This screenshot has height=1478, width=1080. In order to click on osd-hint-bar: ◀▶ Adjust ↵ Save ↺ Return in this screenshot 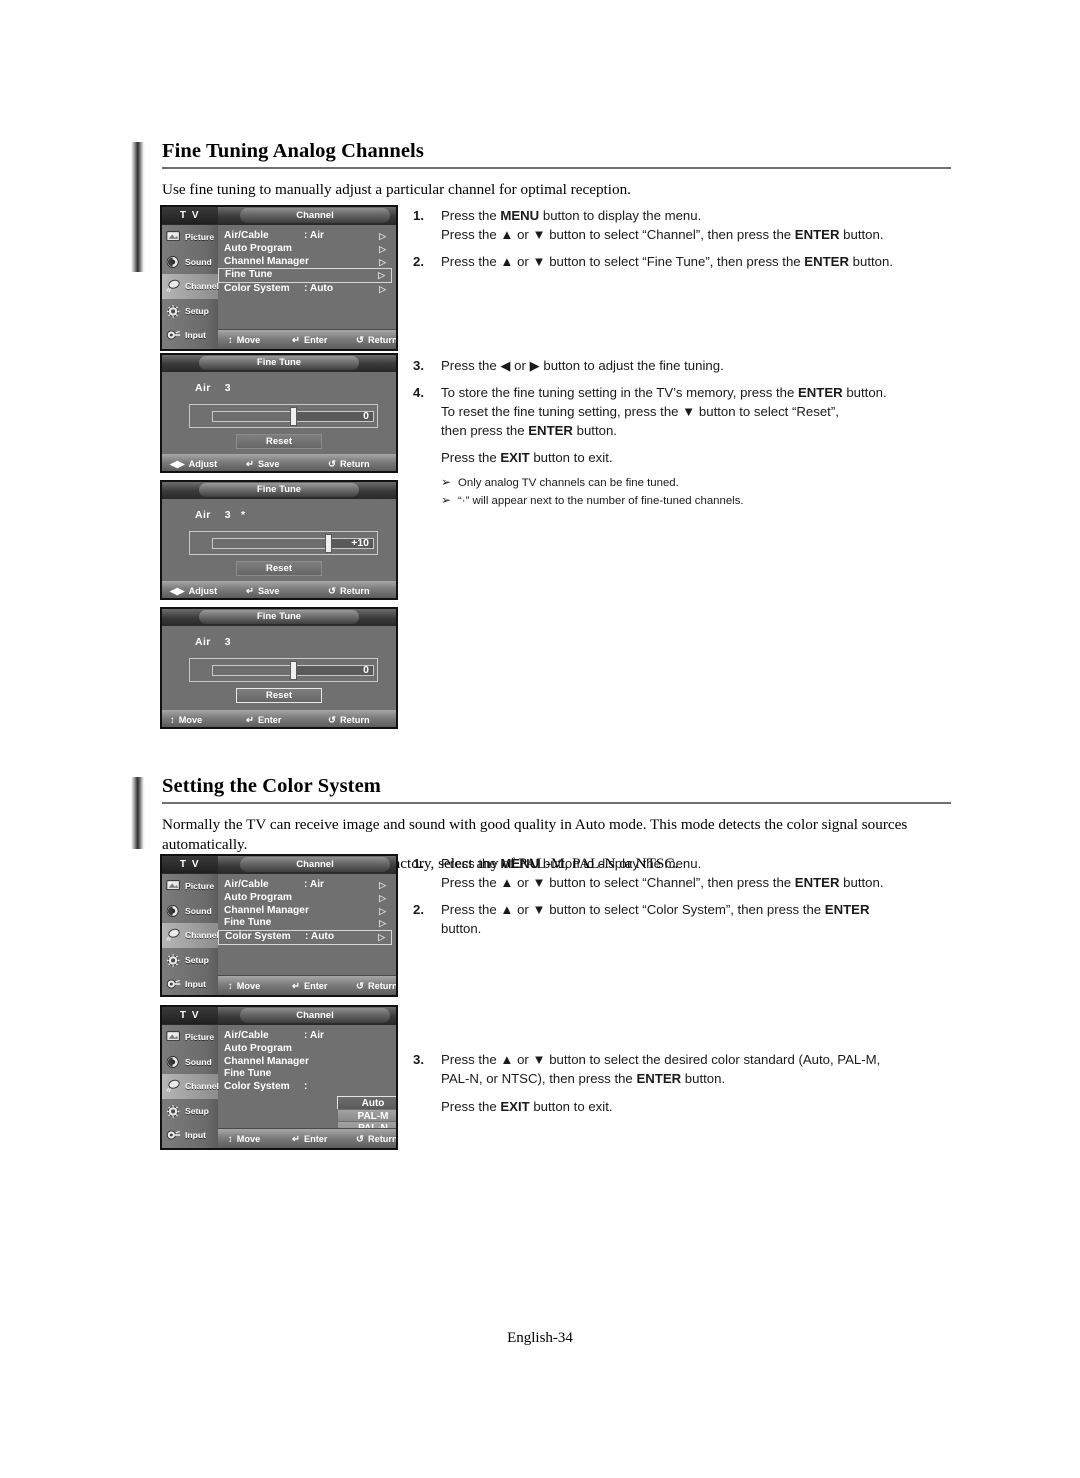, I will do `click(279, 589)`.